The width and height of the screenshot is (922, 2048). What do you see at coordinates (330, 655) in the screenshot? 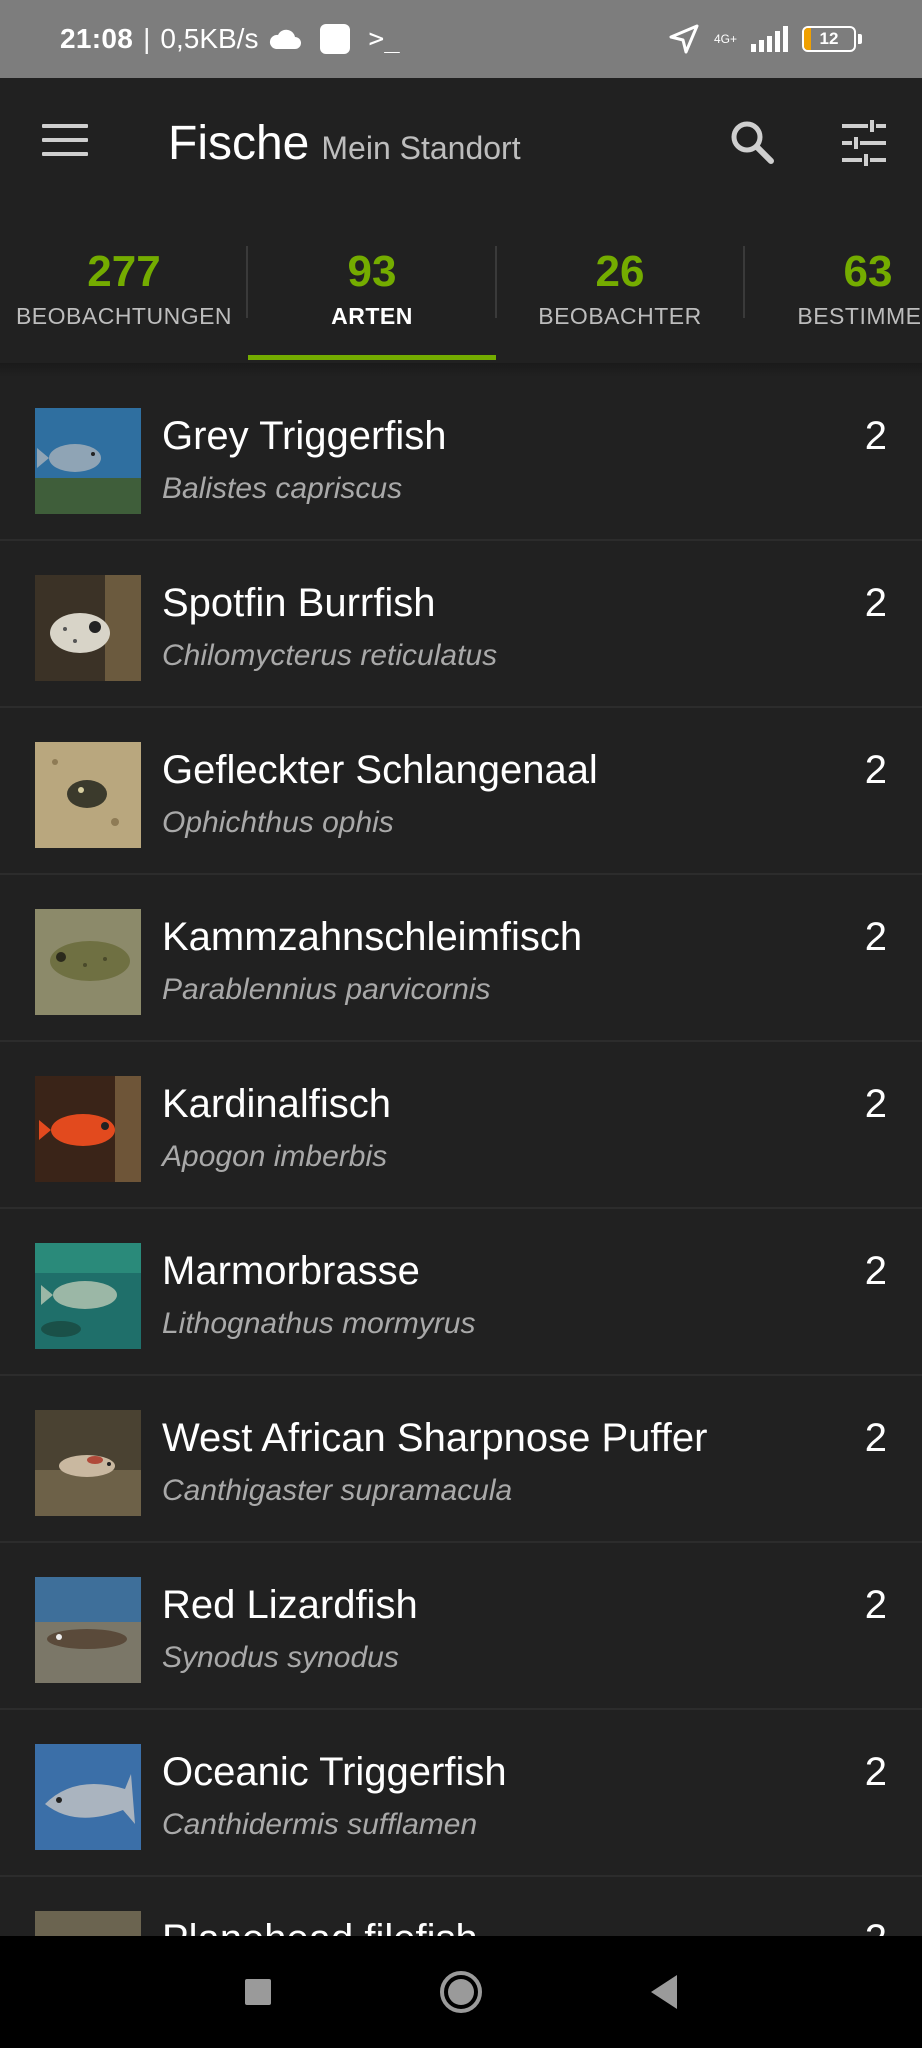
I see `species-scientific-name: Chilomycterus reticulatus` at bounding box center [330, 655].